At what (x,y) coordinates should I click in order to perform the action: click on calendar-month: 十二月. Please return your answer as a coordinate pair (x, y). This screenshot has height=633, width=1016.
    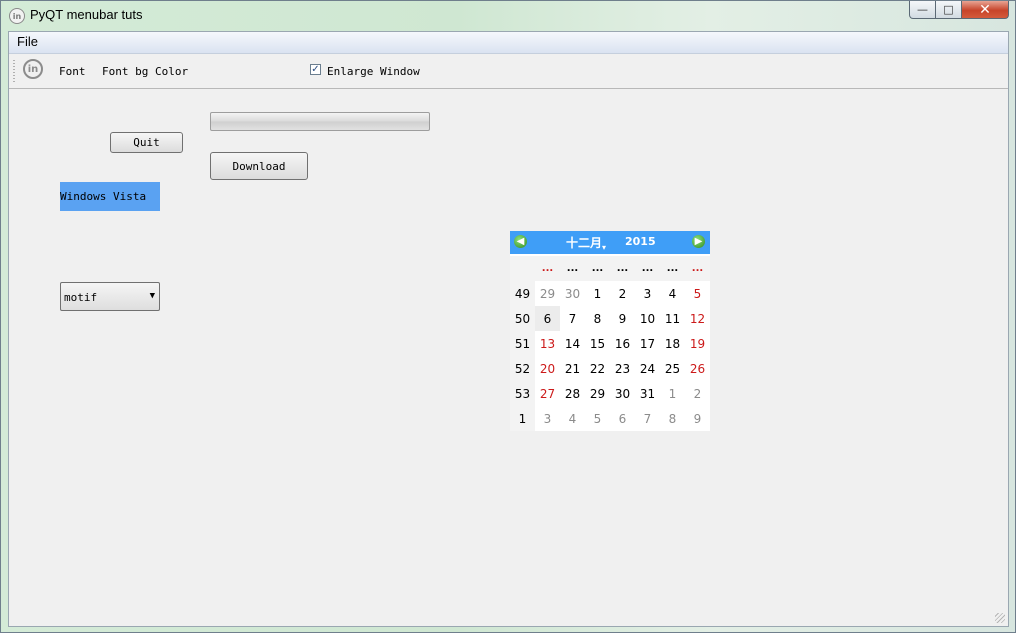
    Looking at the image, I should click on (584, 243).